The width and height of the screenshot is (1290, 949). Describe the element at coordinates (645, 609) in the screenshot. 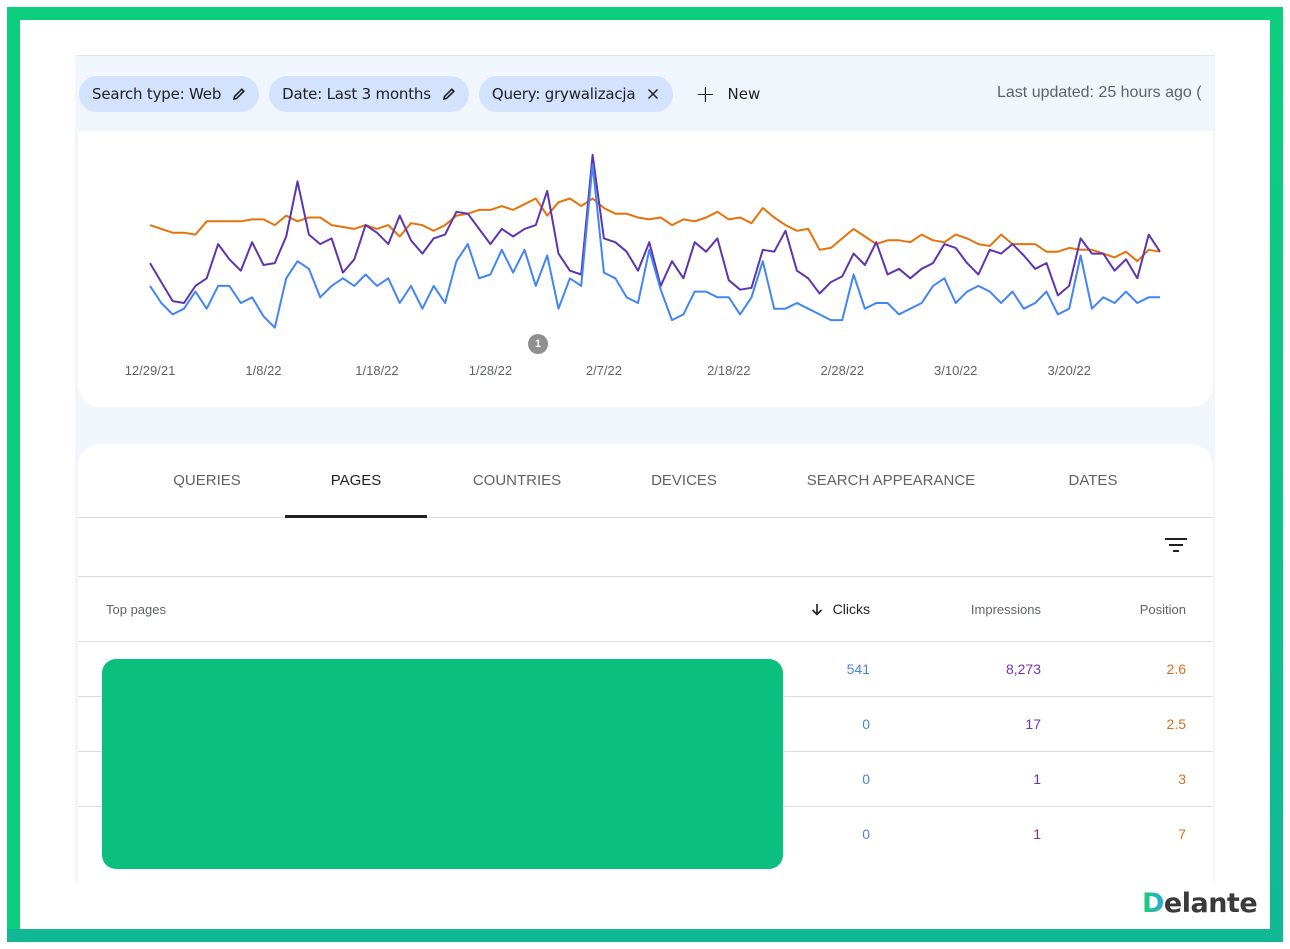

I see `table-header: Top pages Clicks Impressions Position` at that location.